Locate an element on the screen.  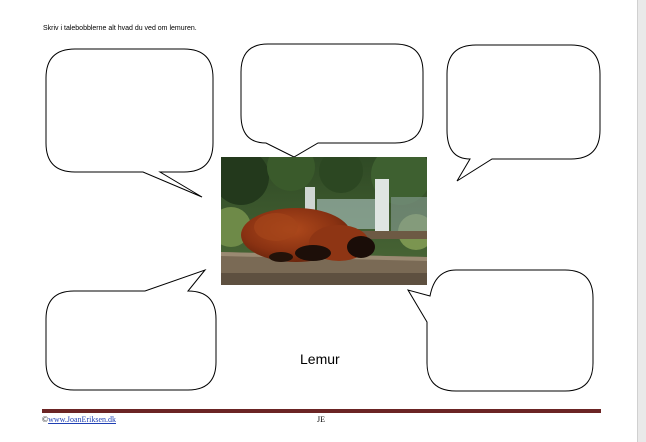
footer-rule is located at coordinates (321, 411).